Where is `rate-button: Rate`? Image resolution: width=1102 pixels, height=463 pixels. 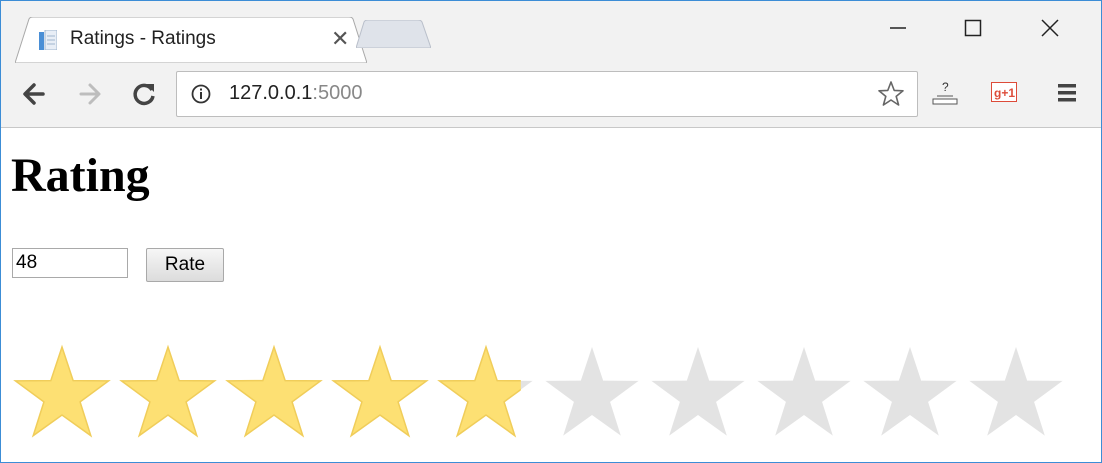
rate-button: Rate is located at coordinates (185, 265).